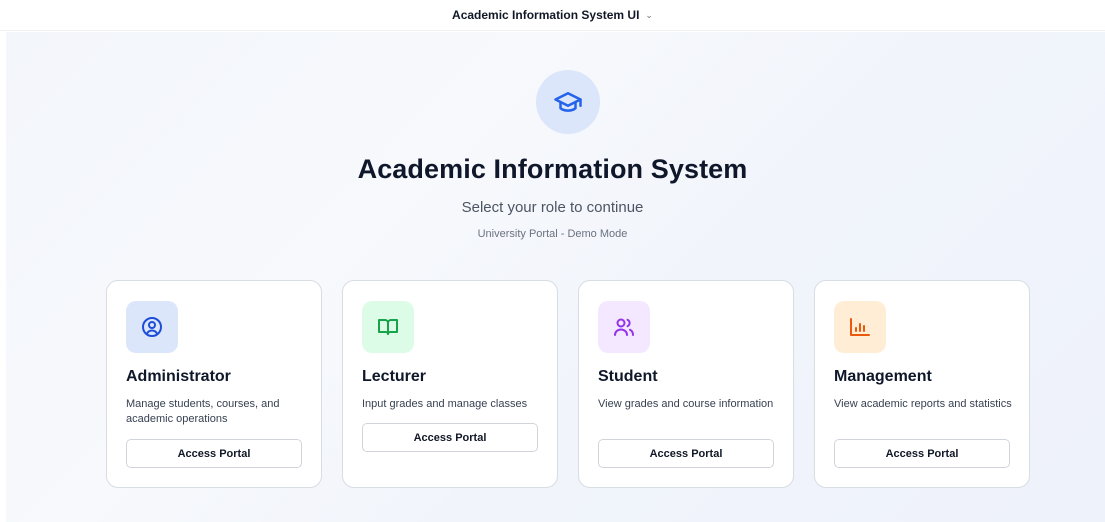 This screenshot has height=522, width=1105. What do you see at coordinates (445, 404) in the screenshot?
I see `role-description: Input grades and manage classes` at bounding box center [445, 404].